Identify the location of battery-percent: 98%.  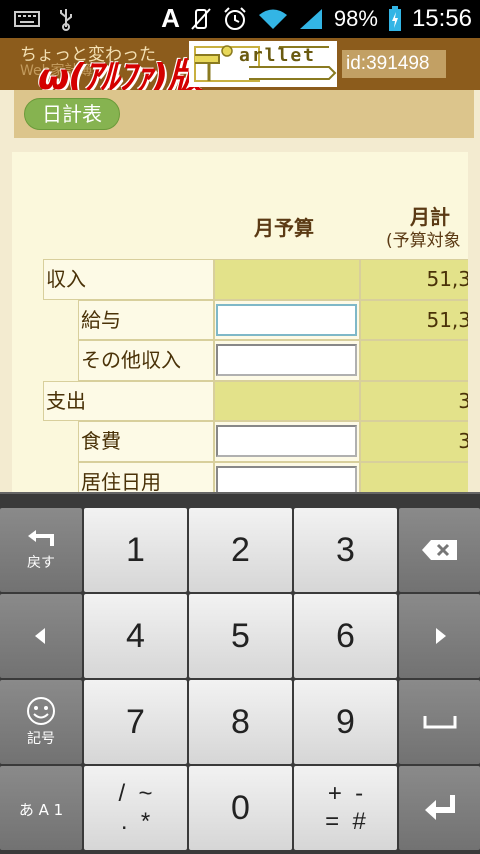
(355, 18).